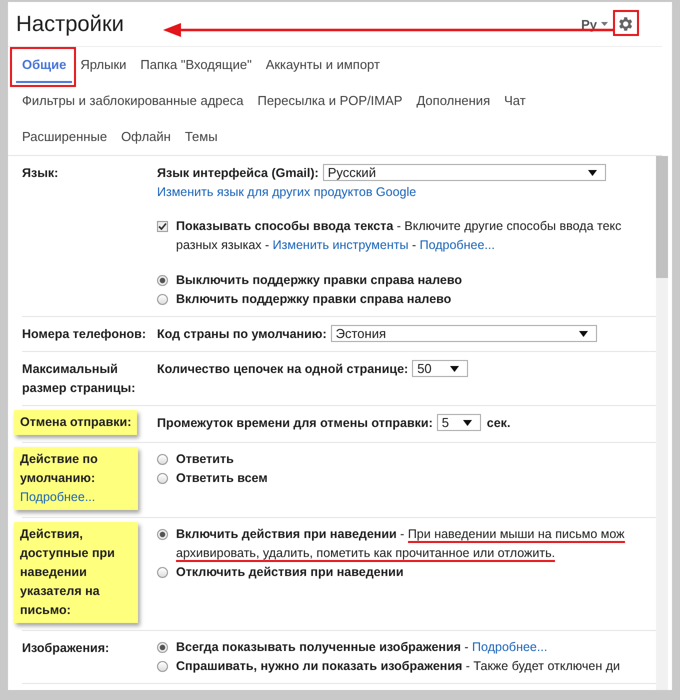 Image resolution: width=680 pixels, height=700 pixels. Describe the element at coordinates (70, 24) in the screenshot. I see `page-title: Настройки` at that location.